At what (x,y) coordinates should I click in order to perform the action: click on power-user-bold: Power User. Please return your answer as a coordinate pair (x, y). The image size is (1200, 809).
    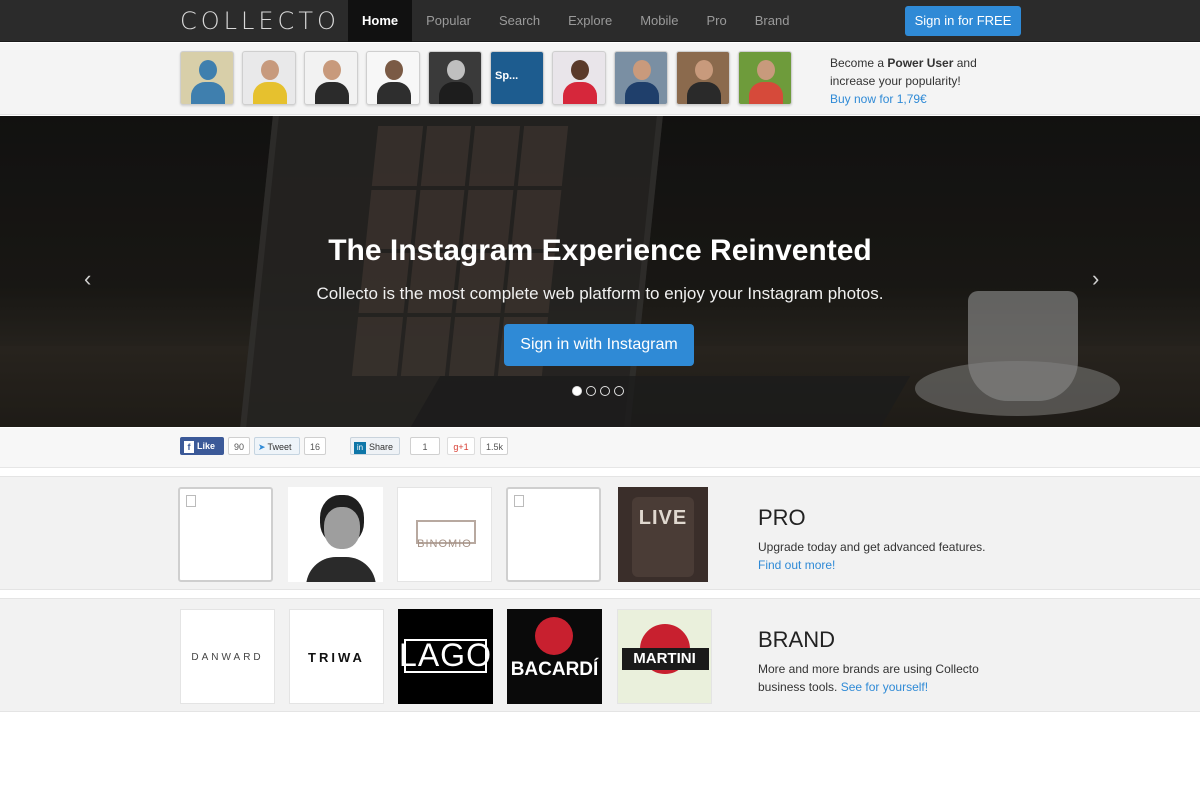
    Looking at the image, I should click on (920, 63).